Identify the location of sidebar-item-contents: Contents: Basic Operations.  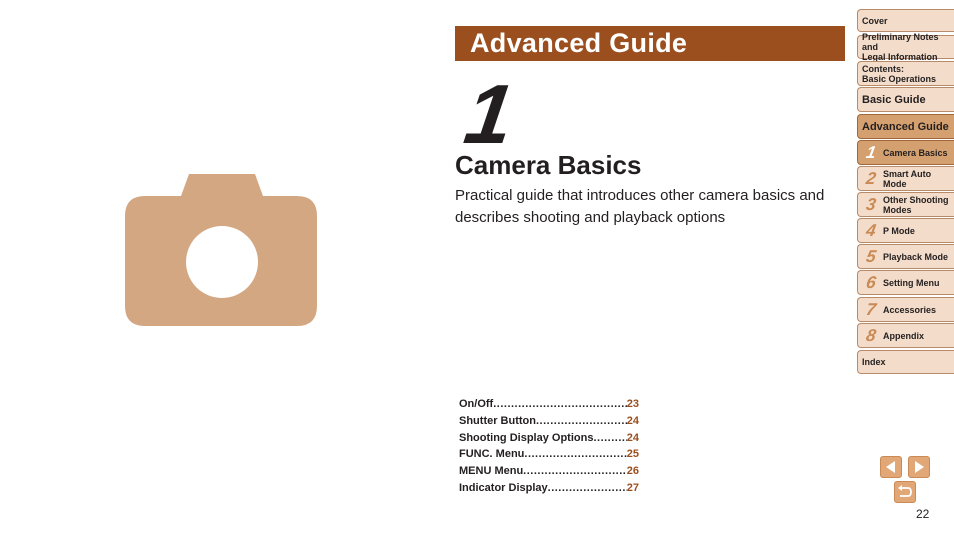
(905, 73).